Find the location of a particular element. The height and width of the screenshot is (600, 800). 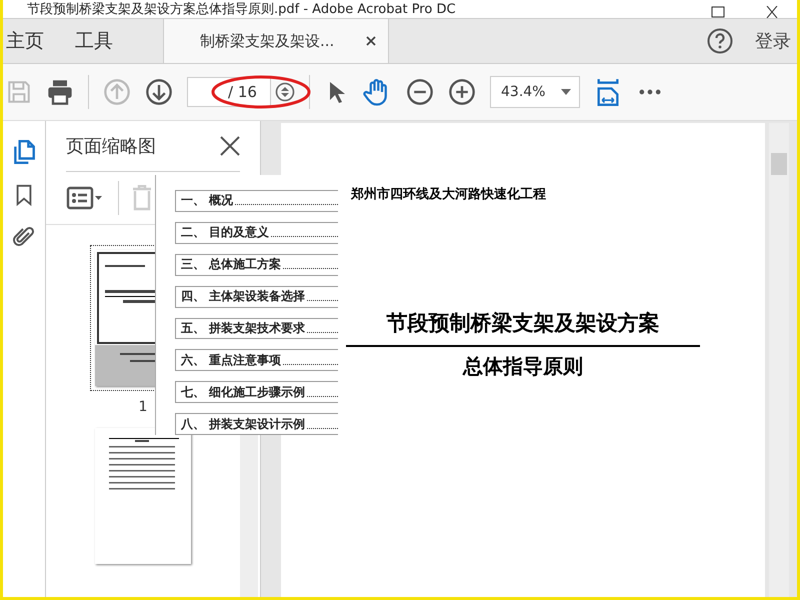

contents-entry: 四、 主体架设装备选择 is located at coordinates (256, 297).